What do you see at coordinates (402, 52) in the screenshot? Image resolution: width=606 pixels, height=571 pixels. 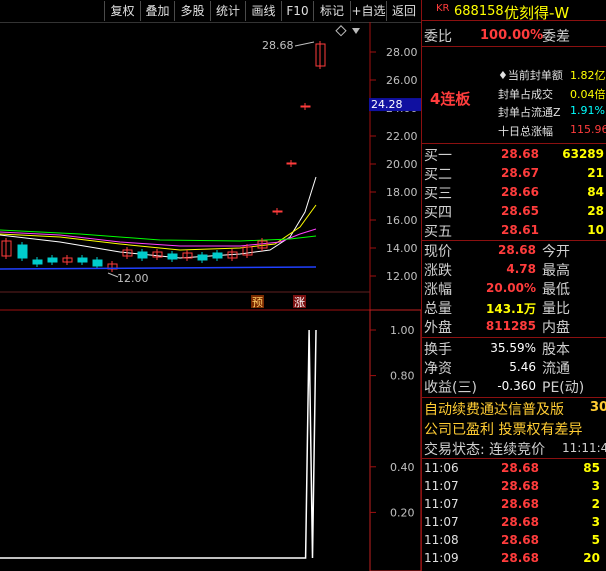 I see `y-tick-label: 28.00` at bounding box center [402, 52].